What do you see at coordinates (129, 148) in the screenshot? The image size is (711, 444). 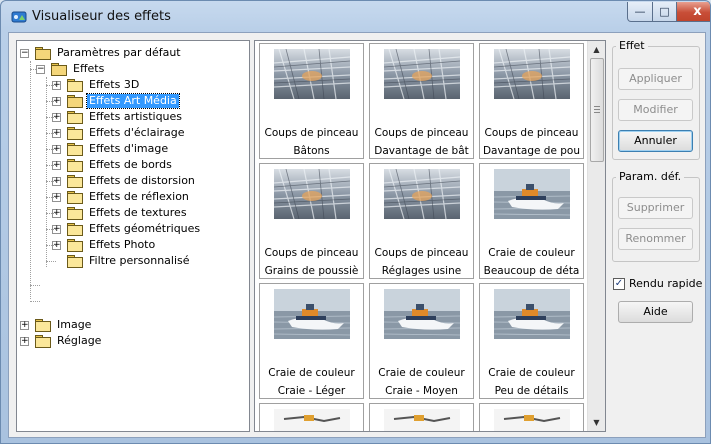 I see `tree-label: Effets d'image` at bounding box center [129, 148].